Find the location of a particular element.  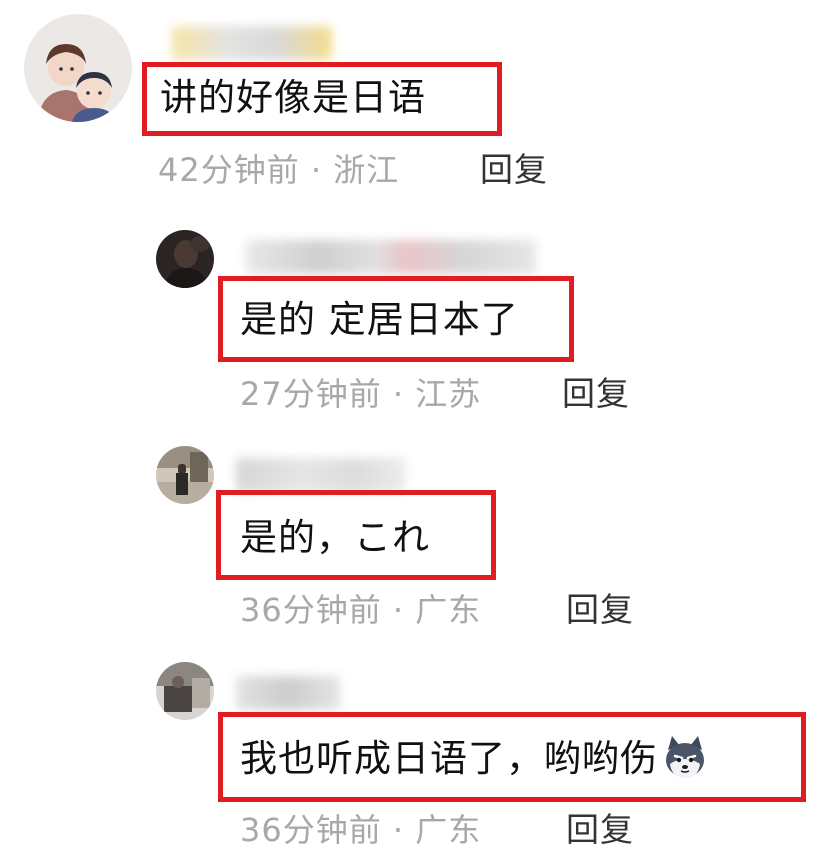

location: 浙江 is located at coordinates (366, 170).